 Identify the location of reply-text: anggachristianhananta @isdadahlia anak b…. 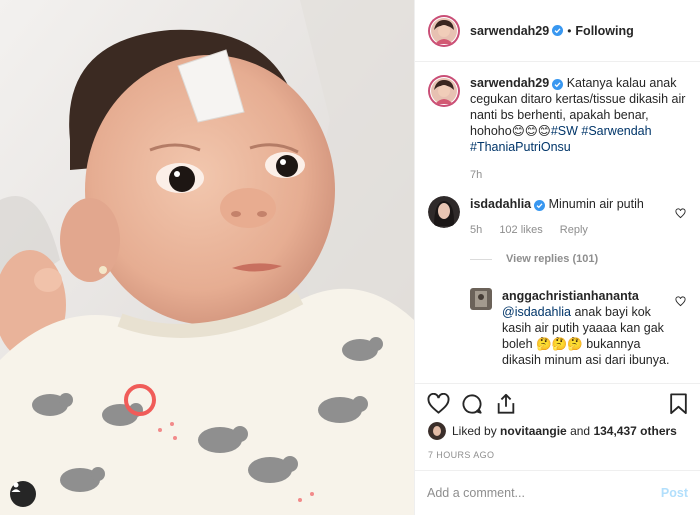
(587, 328).